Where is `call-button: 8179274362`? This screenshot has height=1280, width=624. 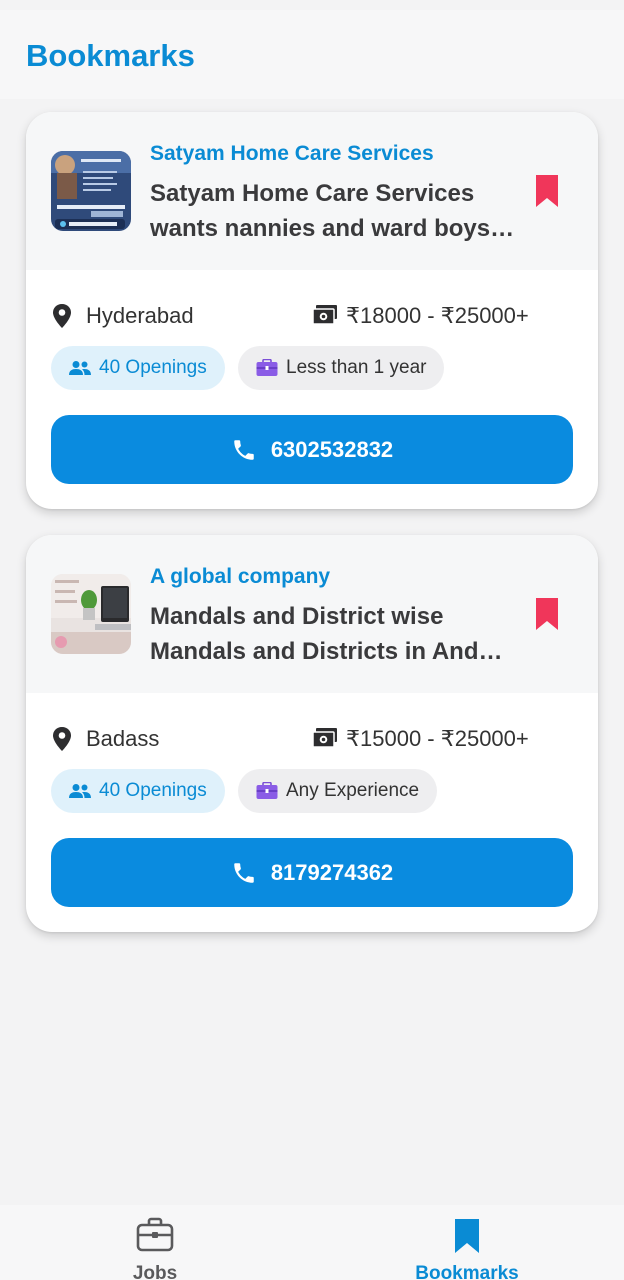
call-button: 8179274362 is located at coordinates (312, 872).